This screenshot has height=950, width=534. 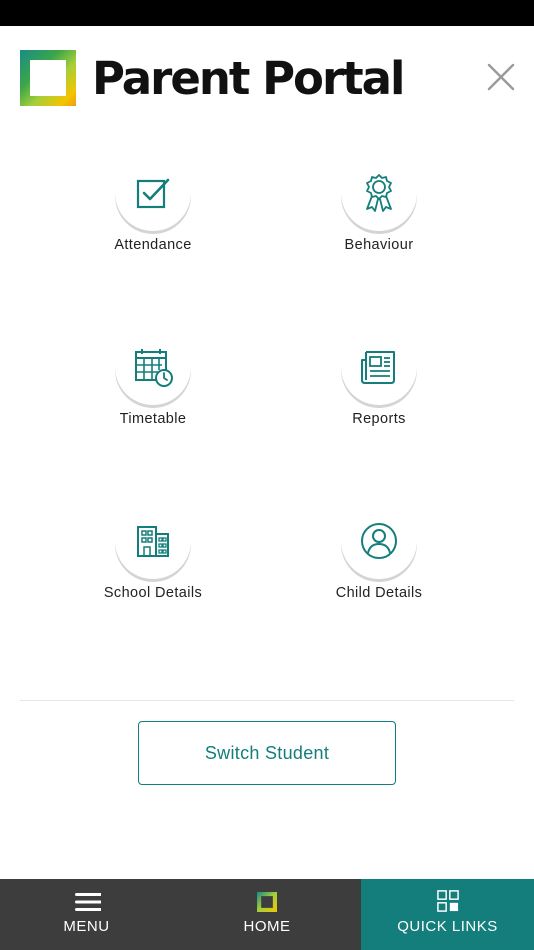 What do you see at coordinates (86, 914) in the screenshot?
I see `nav-menu: MENU` at bounding box center [86, 914].